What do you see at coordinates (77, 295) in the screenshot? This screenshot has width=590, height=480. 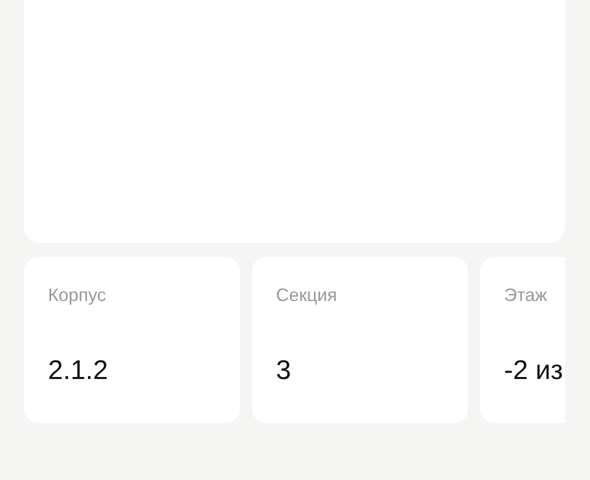 I see `info-label: Корпус` at bounding box center [77, 295].